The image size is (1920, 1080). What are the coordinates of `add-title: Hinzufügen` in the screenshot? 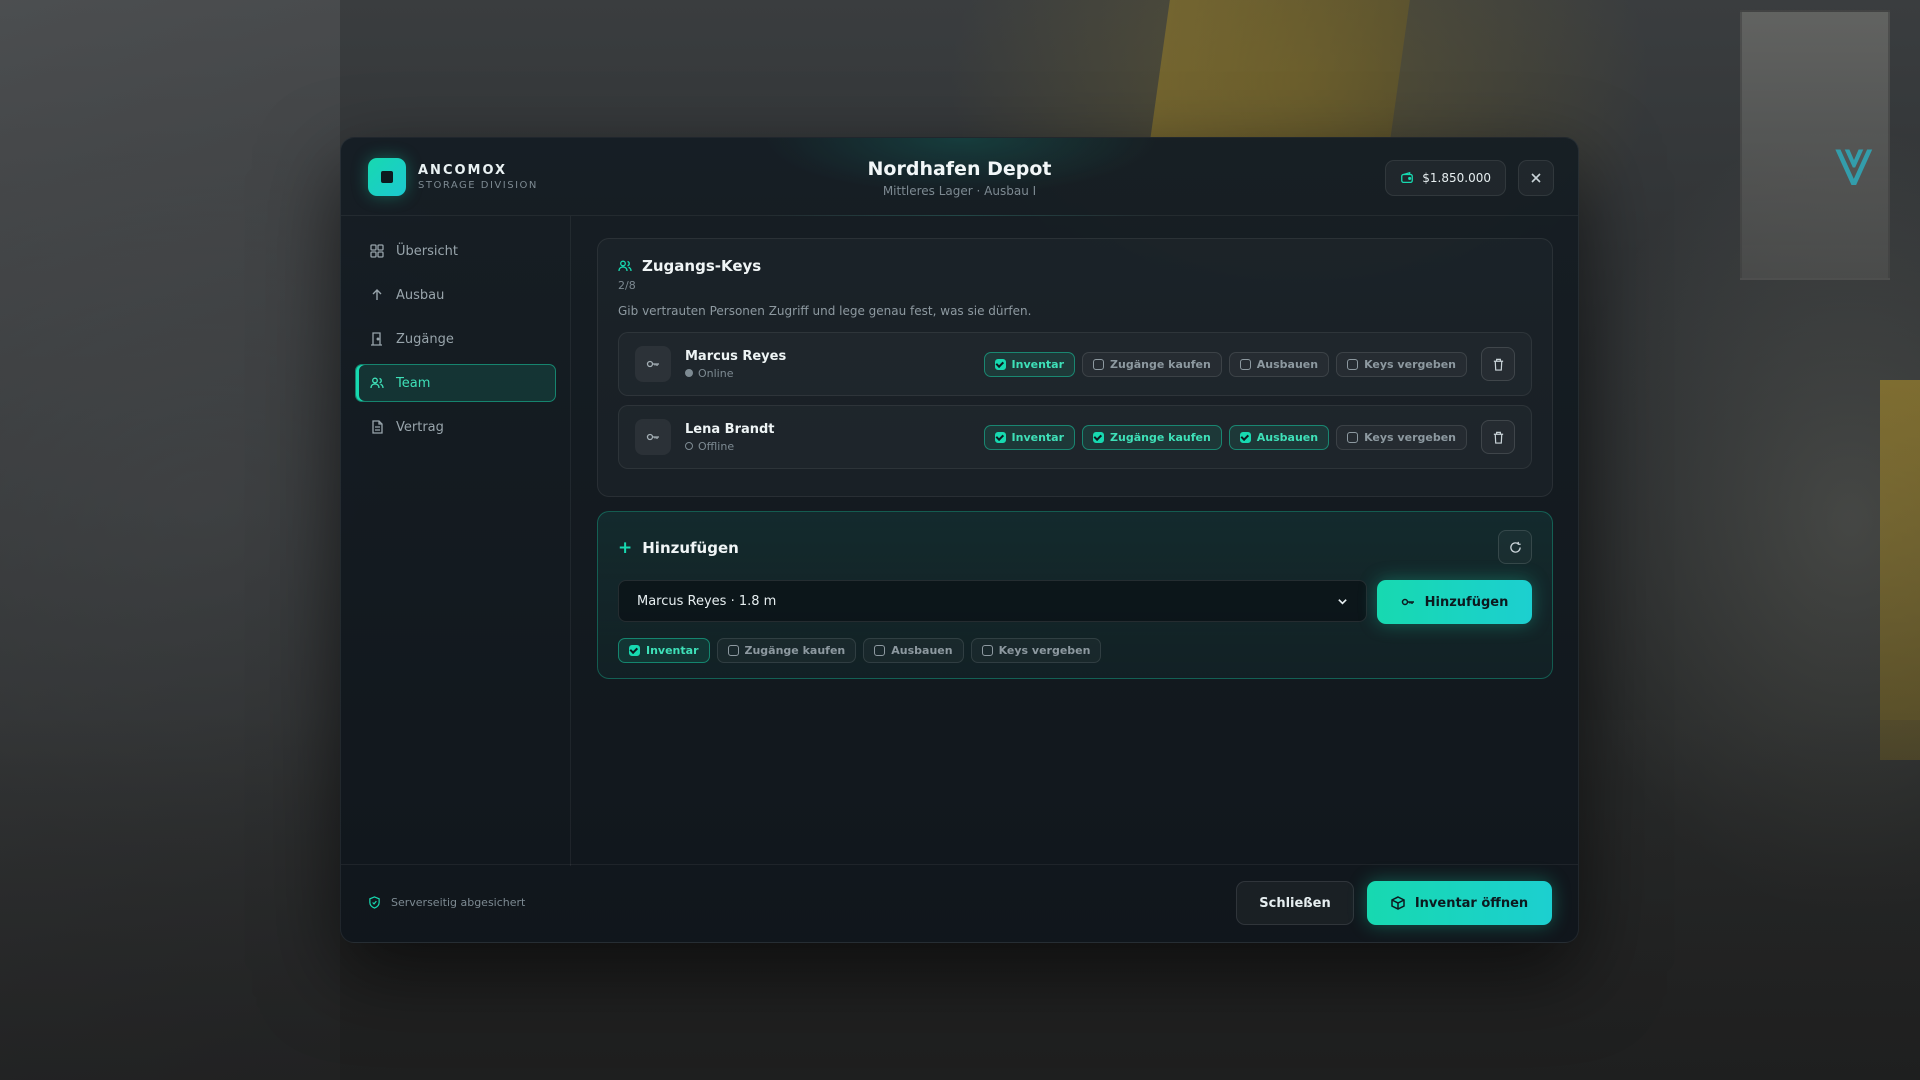 It's located at (690, 548).